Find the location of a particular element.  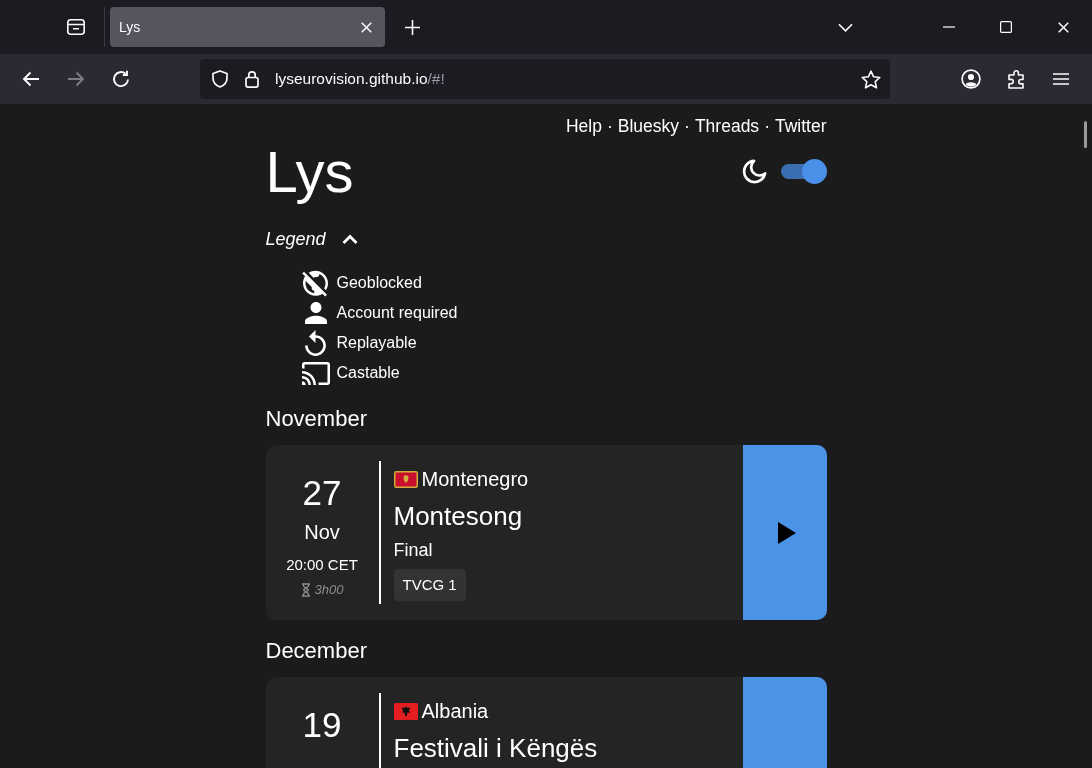

person-icon is located at coordinates (315, 313).